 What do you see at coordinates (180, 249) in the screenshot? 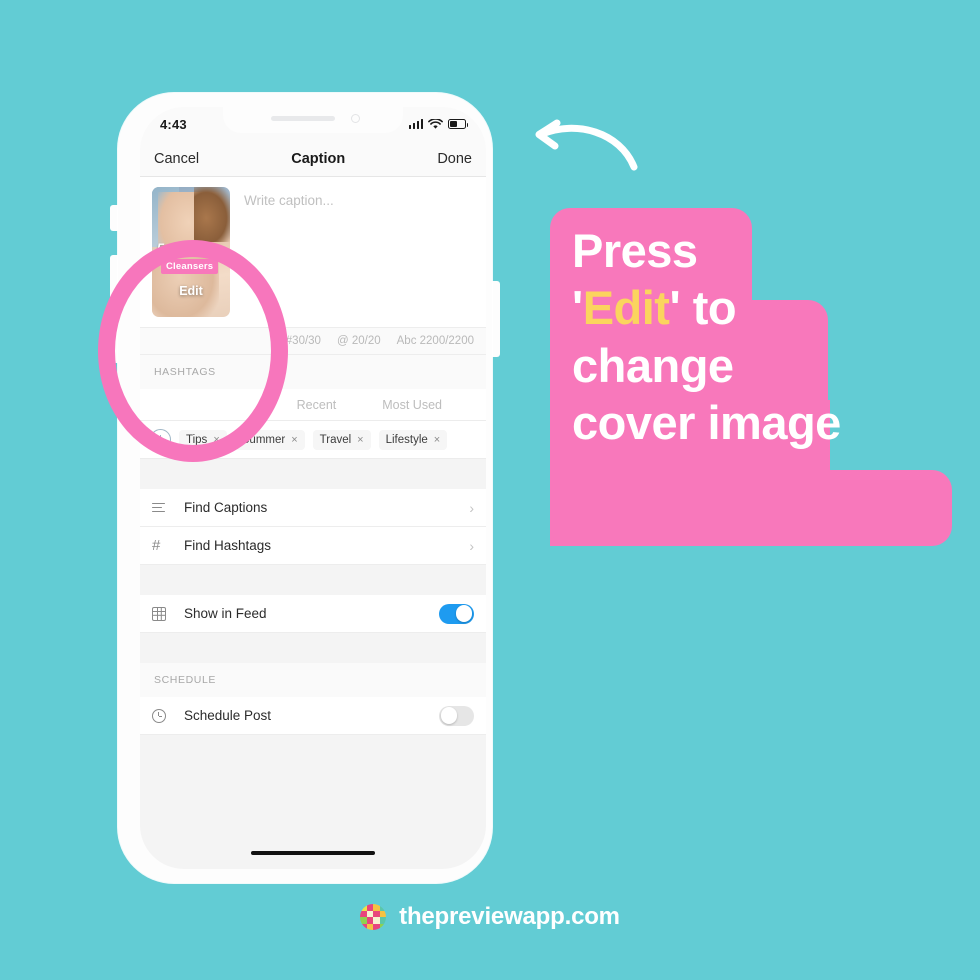
I see `thumbnail-overlay-title: Favorite` at bounding box center [180, 249].